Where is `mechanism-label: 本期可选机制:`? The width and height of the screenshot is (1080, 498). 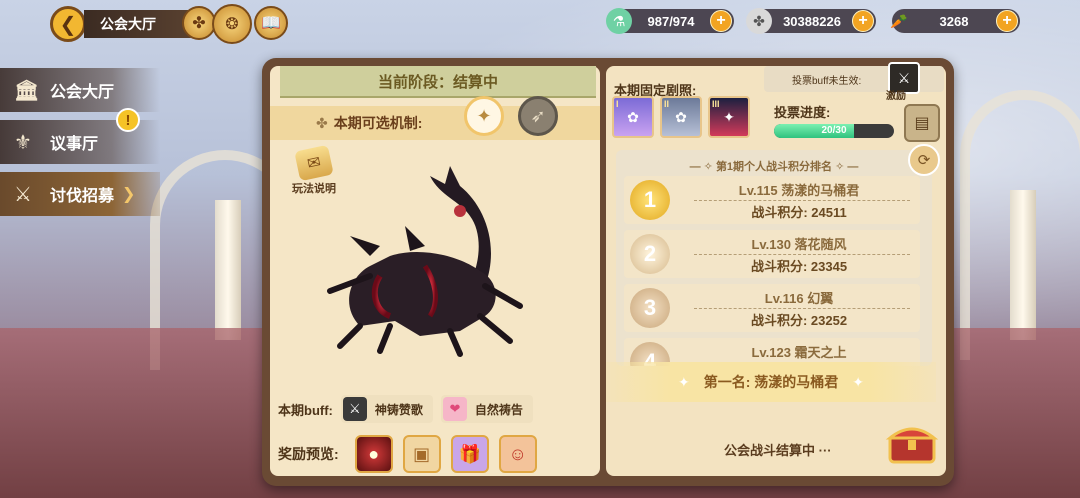
mechanism-label: 本期可选机制: is located at coordinates (378, 123).